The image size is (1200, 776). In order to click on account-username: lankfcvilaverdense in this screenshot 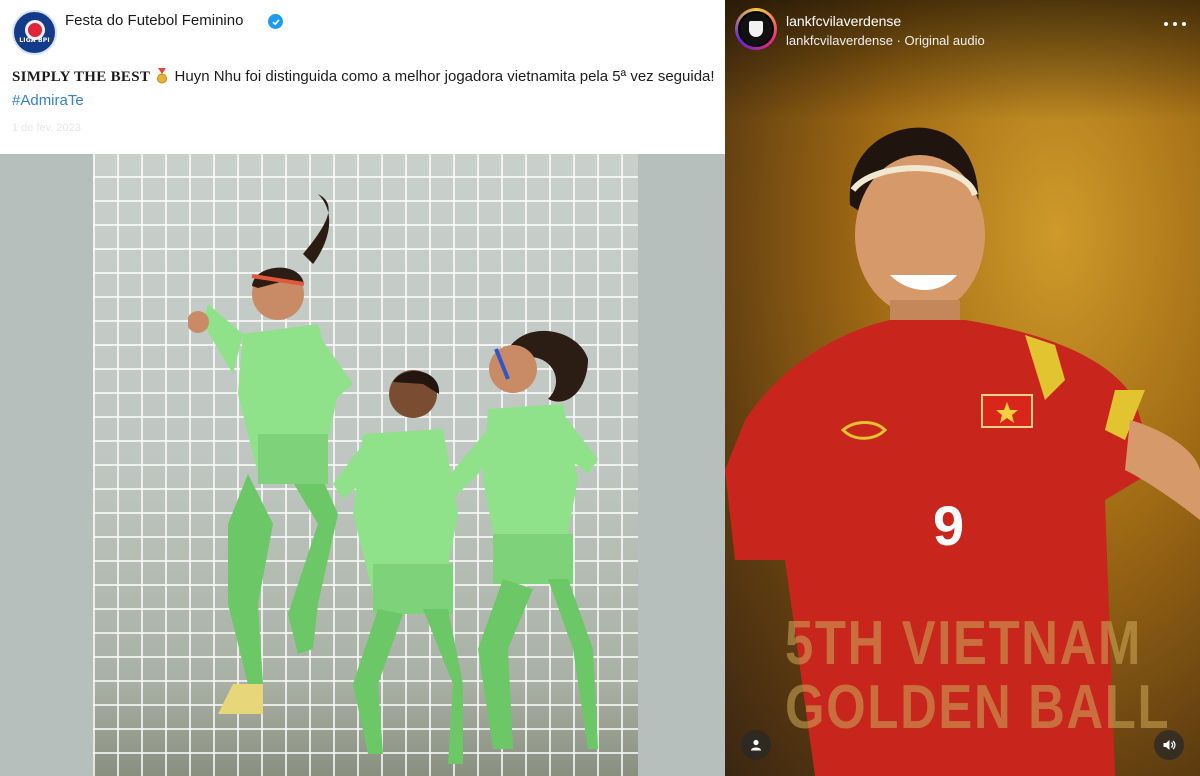, I will do `click(843, 21)`.